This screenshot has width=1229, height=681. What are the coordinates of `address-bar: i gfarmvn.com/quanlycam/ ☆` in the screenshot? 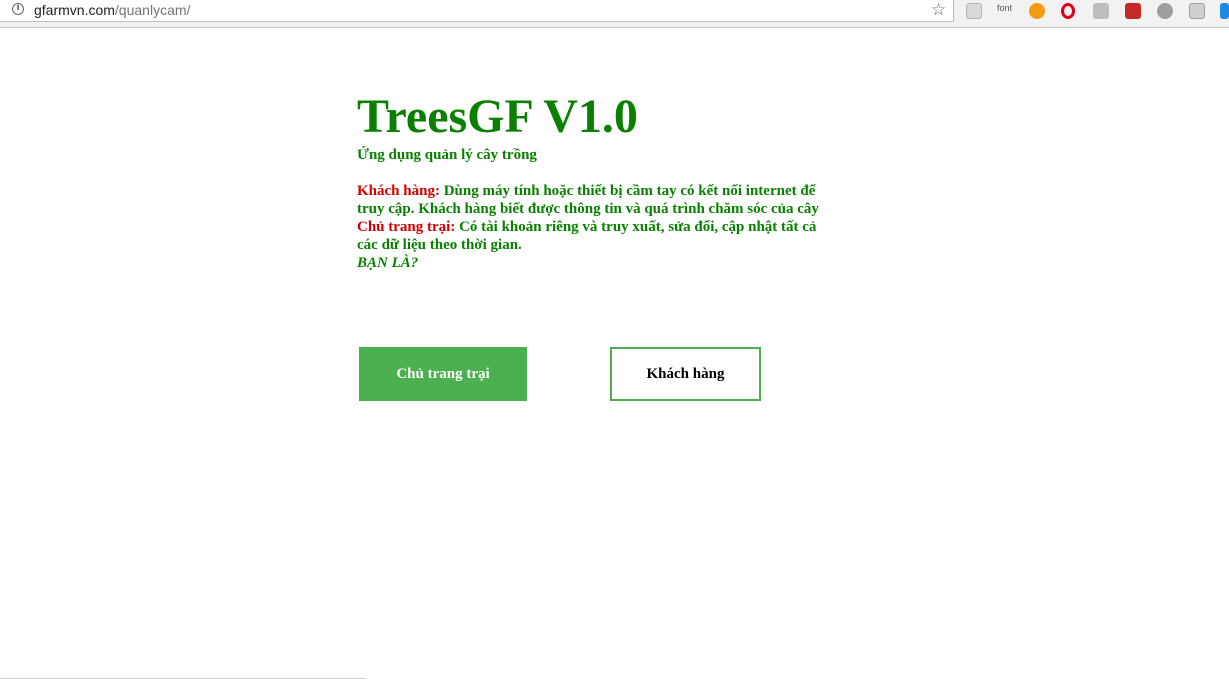 It's located at (477, 11).